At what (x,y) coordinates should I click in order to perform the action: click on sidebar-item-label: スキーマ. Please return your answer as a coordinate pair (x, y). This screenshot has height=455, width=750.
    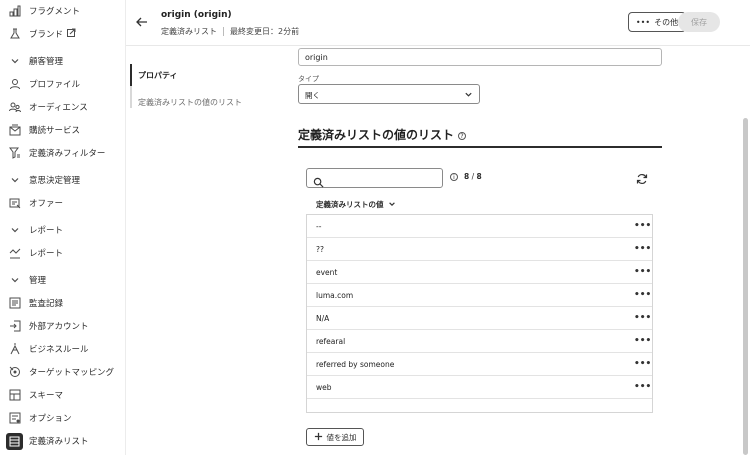
    Looking at the image, I should click on (46, 396).